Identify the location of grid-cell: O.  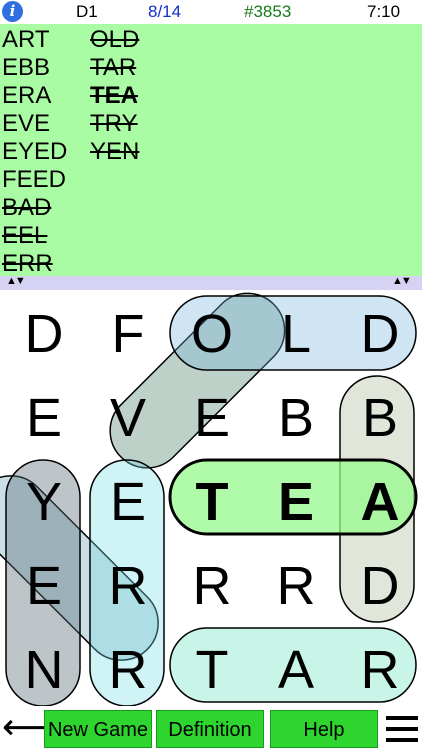
(212, 334).